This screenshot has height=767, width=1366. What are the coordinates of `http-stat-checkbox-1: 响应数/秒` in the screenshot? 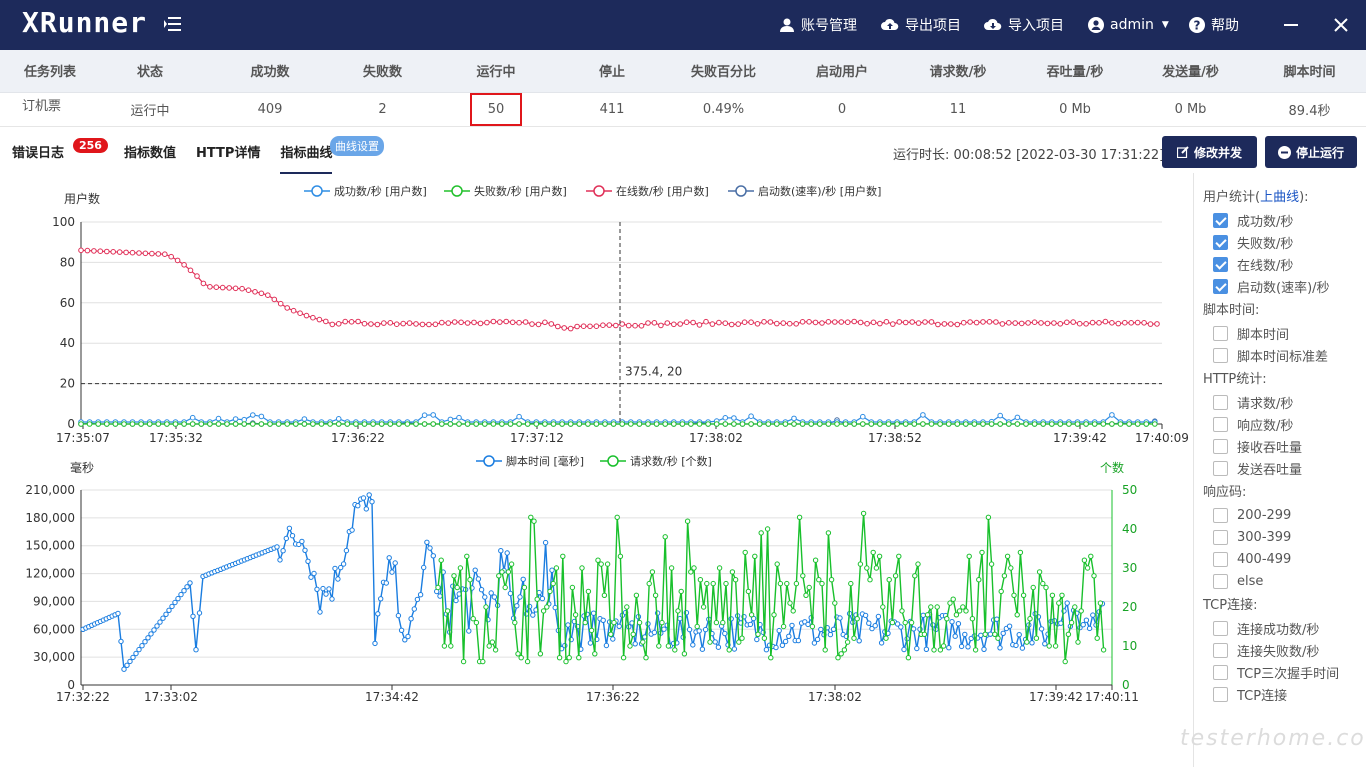 It's located at (1284, 424).